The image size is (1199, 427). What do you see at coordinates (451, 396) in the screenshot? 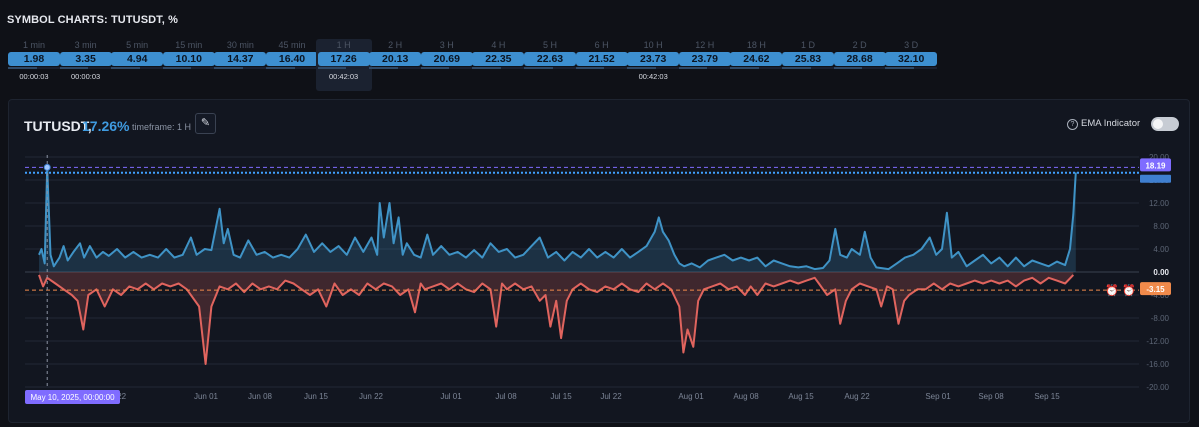
I see `x-tick-label: Jul 01` at bounding box center [451, 396].